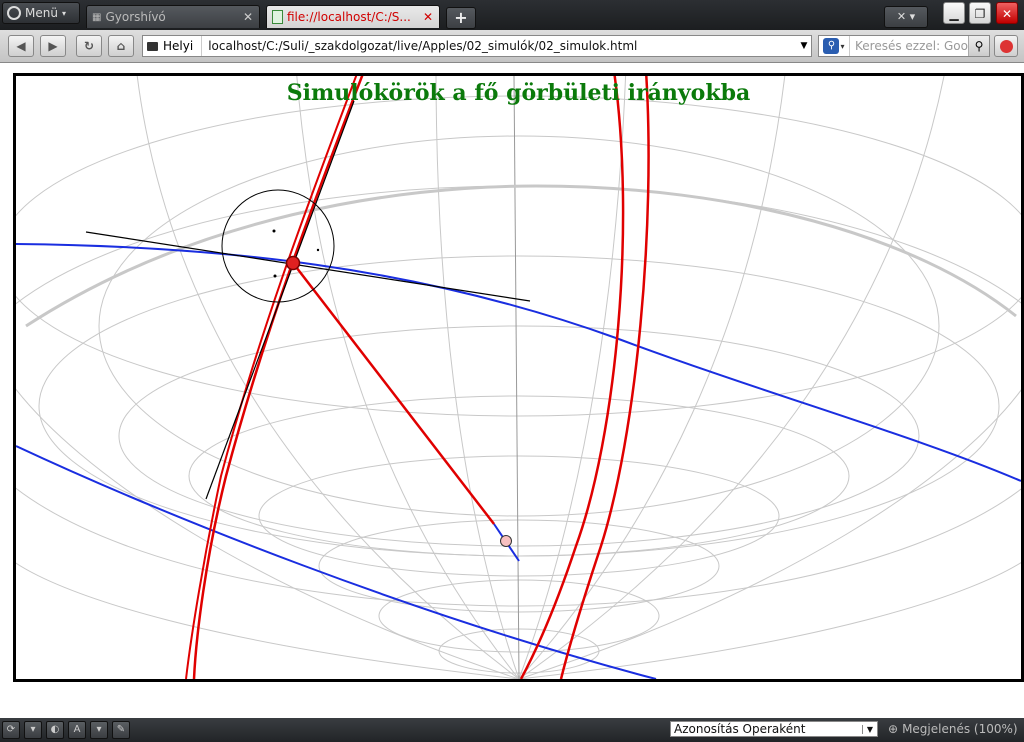 The image size is (1024, 742). What do you see at coordinates (89, 46) in the screenshot?
I see `reload-button: ↻` at bounding box center [89, 46].